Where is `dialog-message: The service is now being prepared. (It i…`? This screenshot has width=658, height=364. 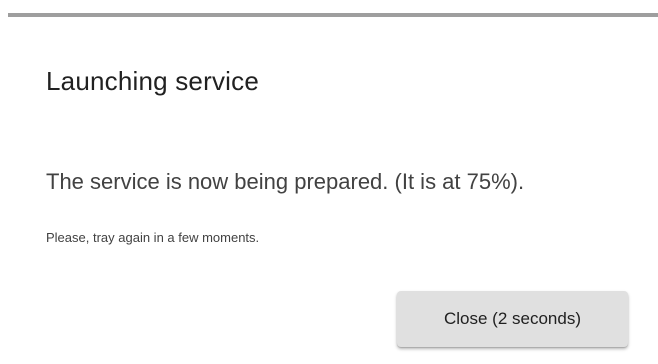
dialog-message: The service is now being prepared. (It i… is located at coordinates (285, 181).